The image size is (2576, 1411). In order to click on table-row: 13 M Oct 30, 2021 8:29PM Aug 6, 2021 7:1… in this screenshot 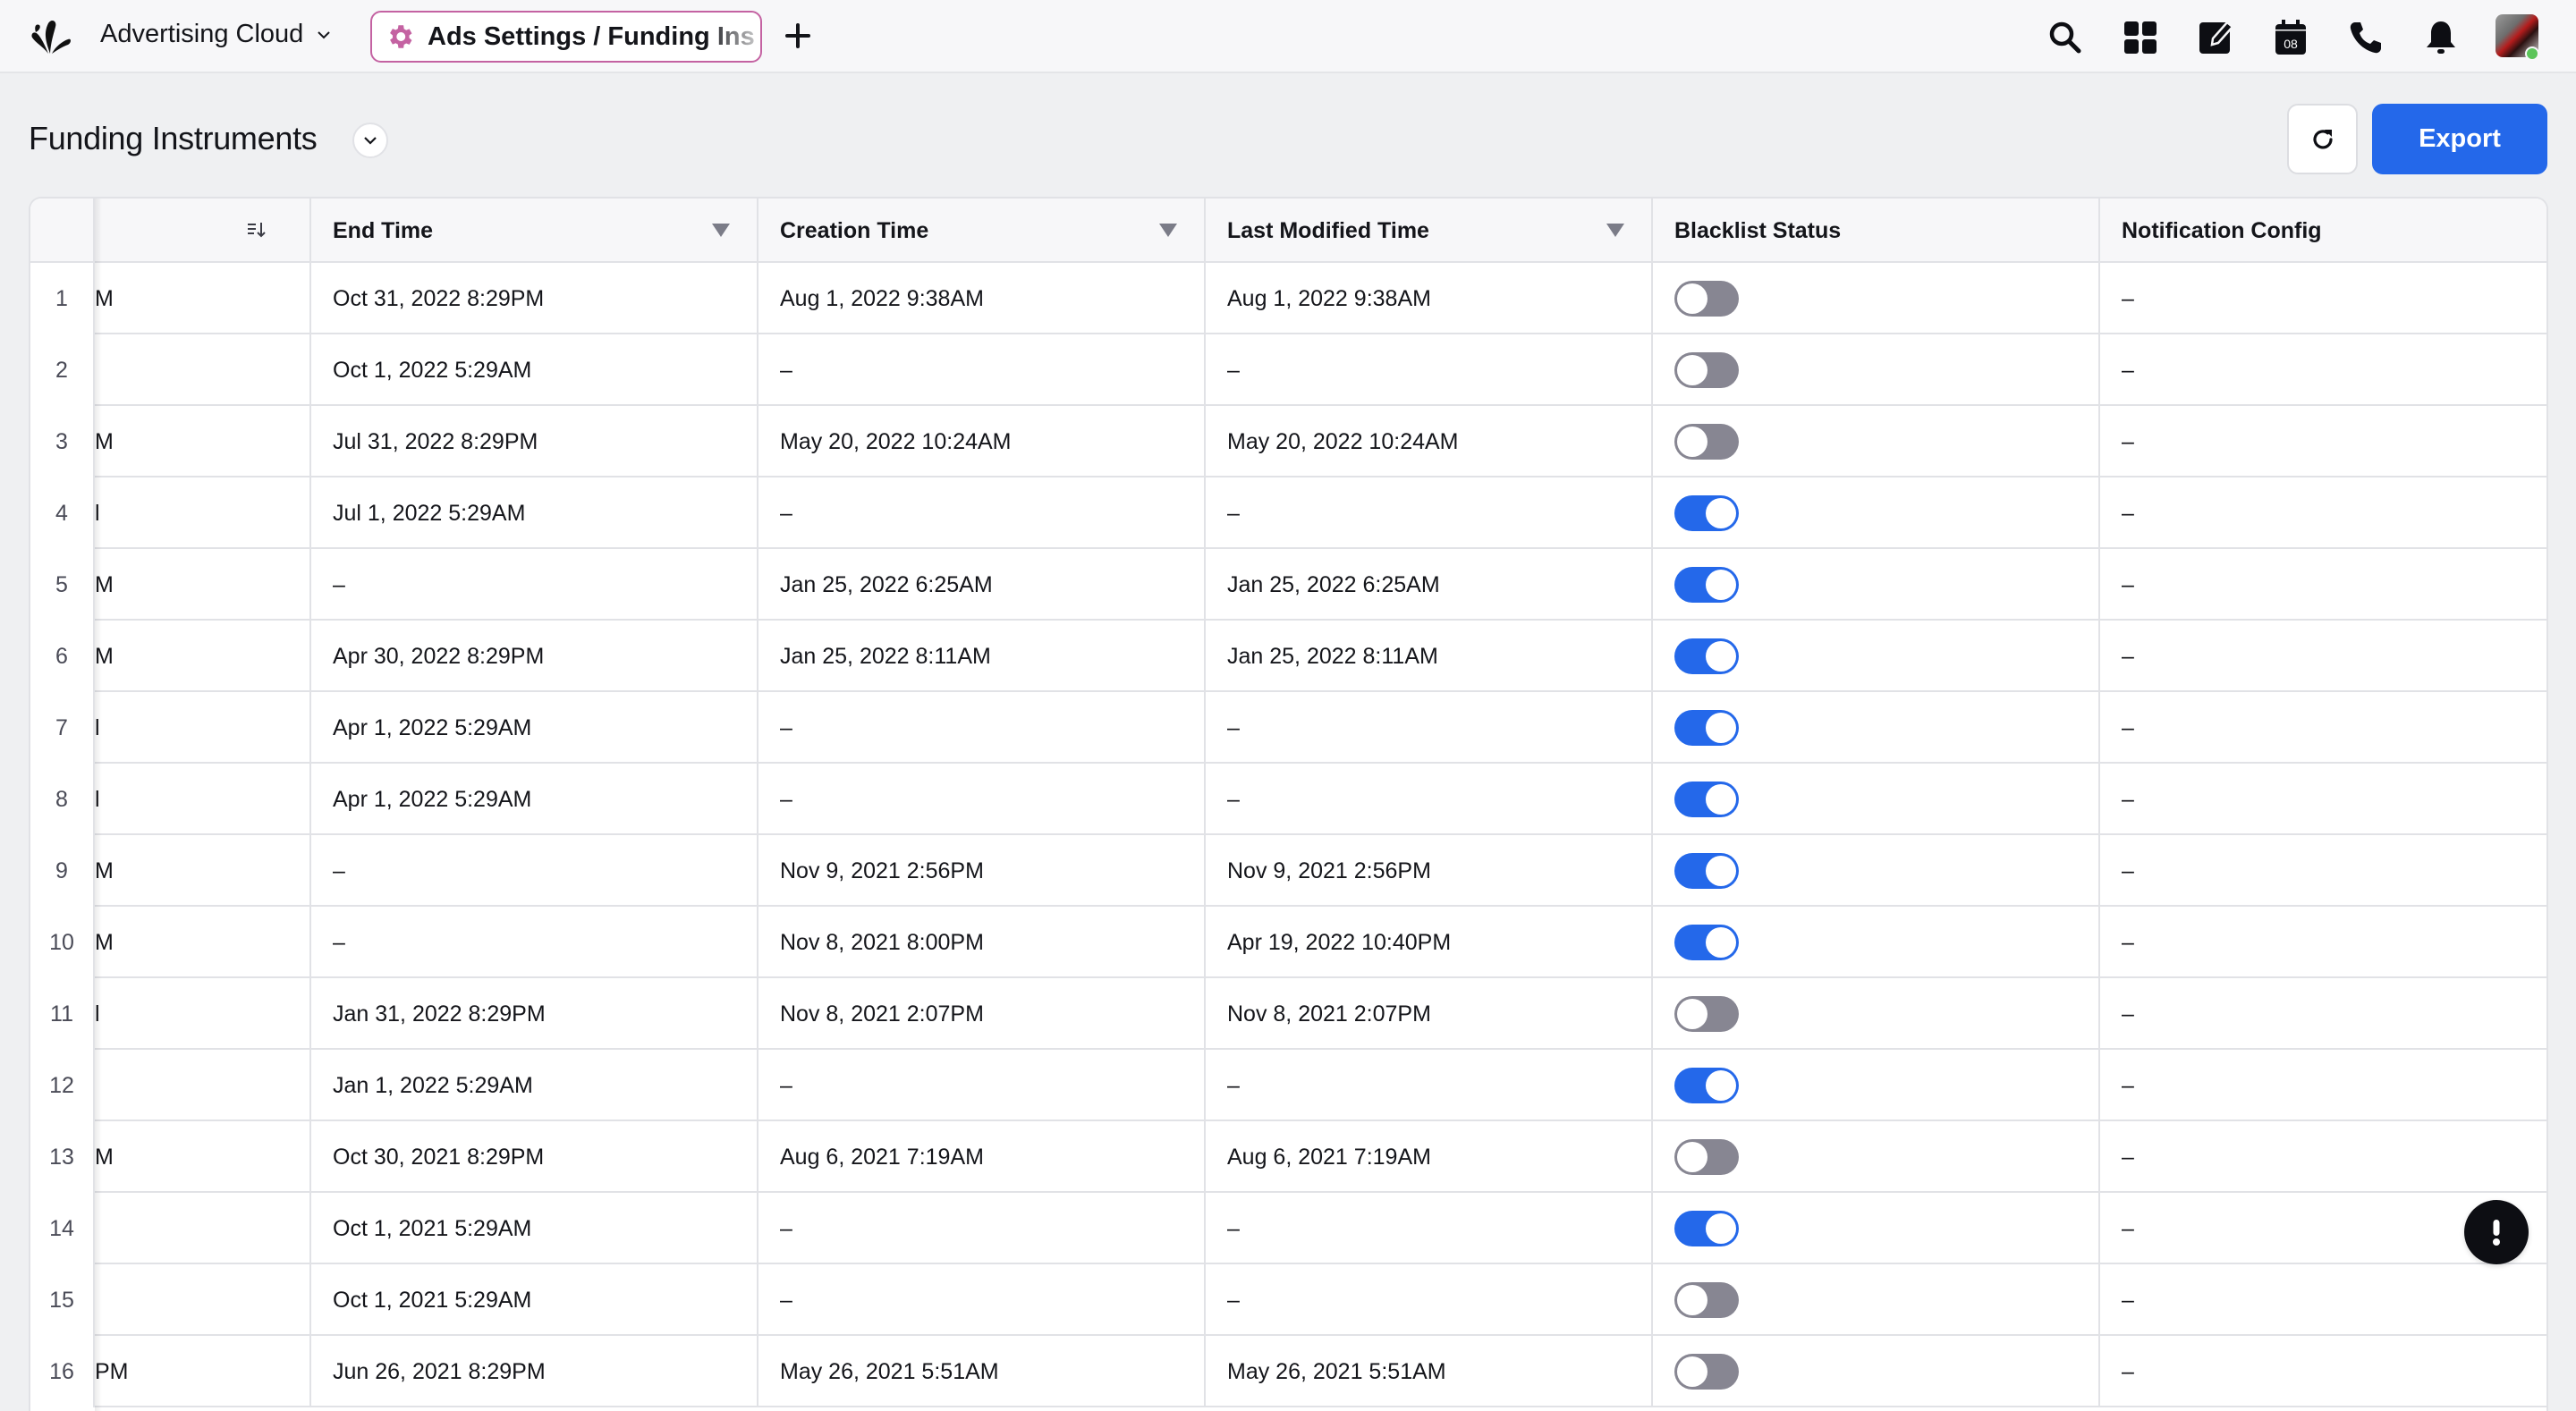, I will do `click(1288, 1157)`.